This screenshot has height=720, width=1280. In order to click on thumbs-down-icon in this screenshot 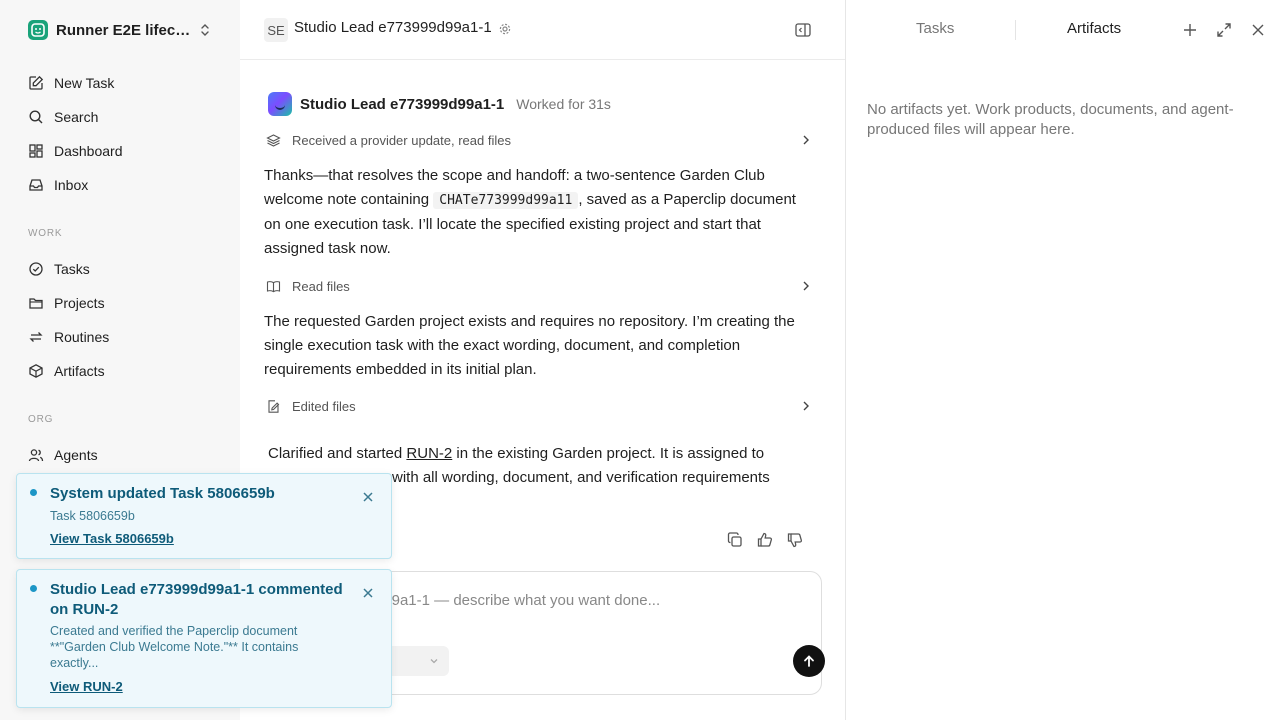, I will do `click(795, 540)`.